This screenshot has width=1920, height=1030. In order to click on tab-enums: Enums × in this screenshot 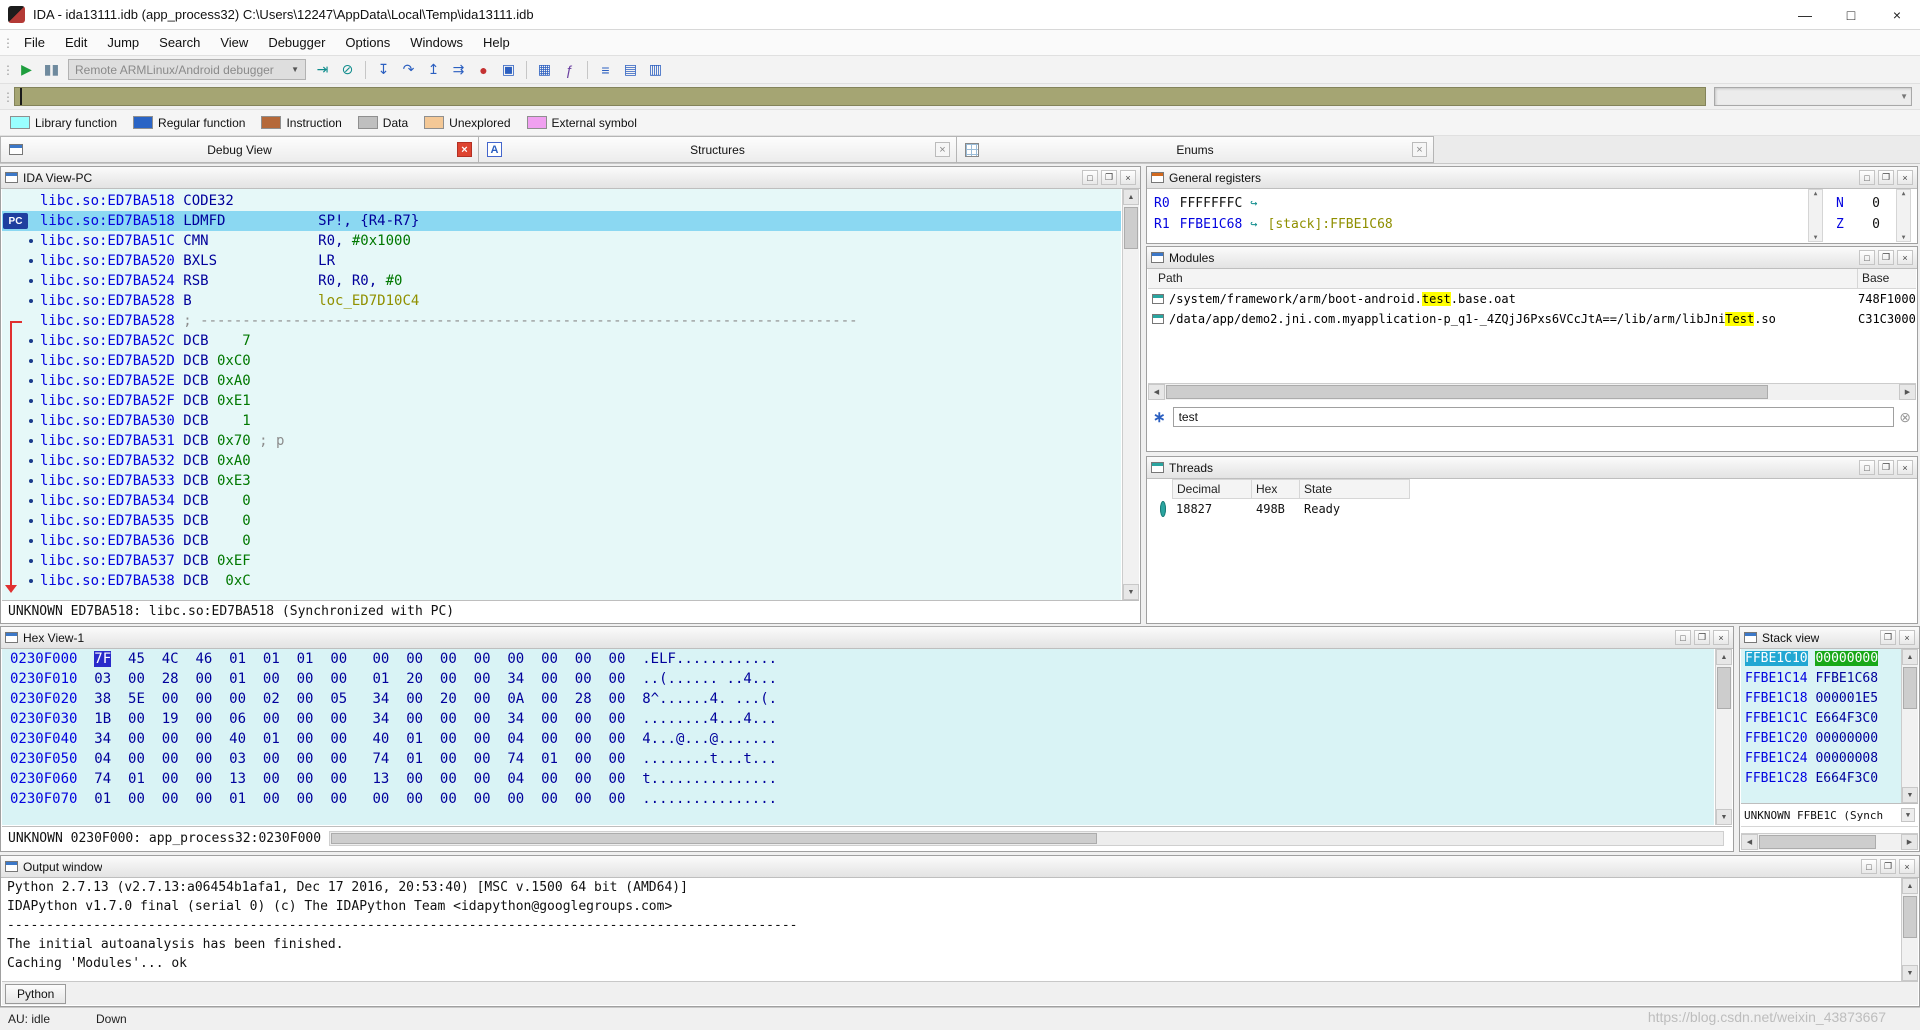, I will do `click(1195, 149)`.